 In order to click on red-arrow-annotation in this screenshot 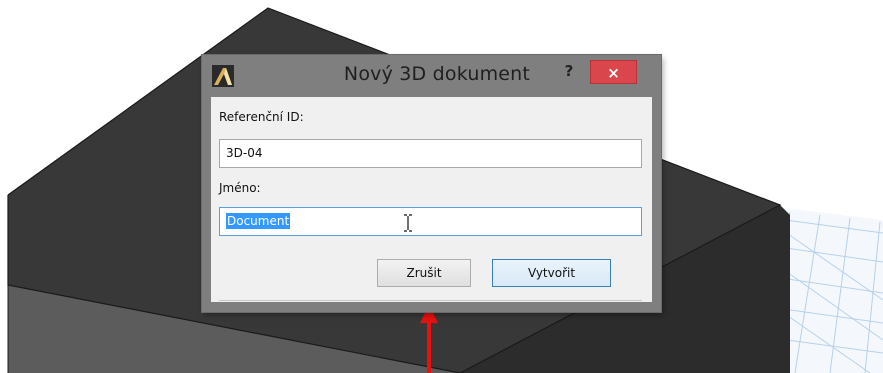, I will do `click(429, 339)`.